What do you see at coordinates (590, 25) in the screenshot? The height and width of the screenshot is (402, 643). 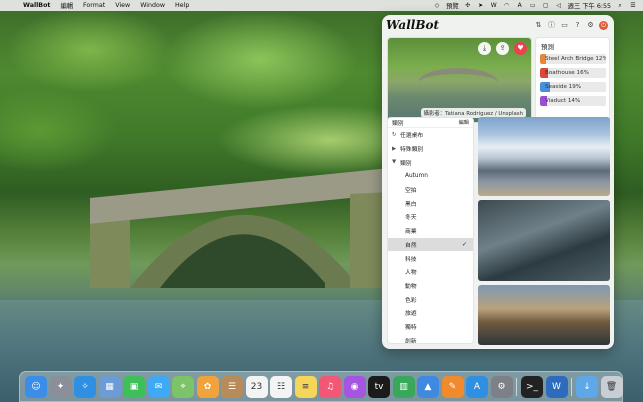 I see `settings-icon: ⚙` at bounding box center [590, 25].